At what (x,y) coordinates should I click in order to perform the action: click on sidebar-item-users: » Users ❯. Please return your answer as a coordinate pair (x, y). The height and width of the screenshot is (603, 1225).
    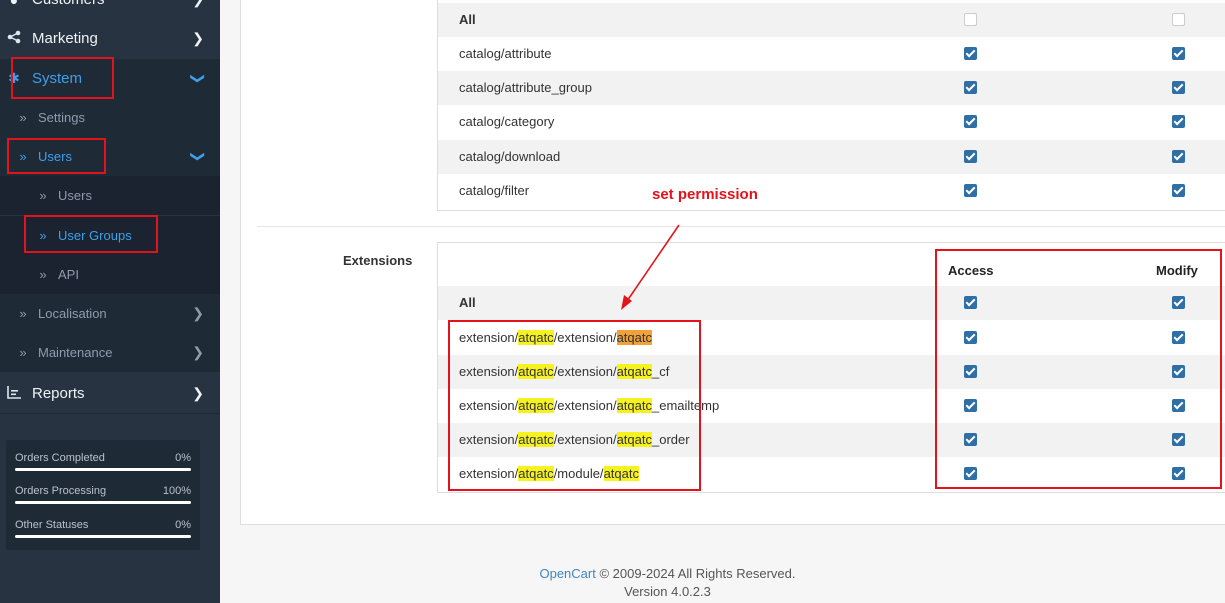
    Looking at the image, I should click on (110, 156).